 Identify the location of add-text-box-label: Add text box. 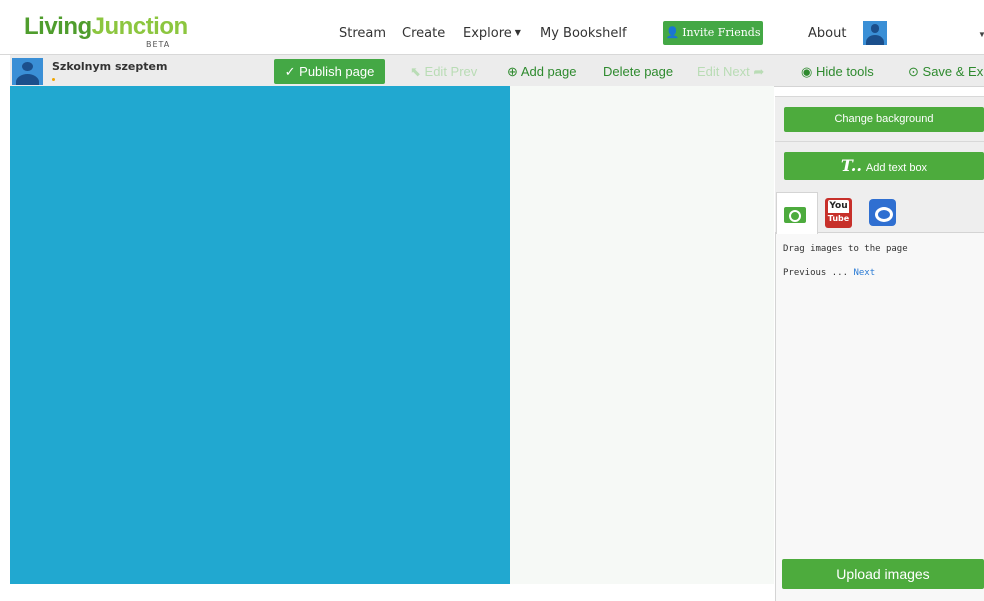
(896, 168).